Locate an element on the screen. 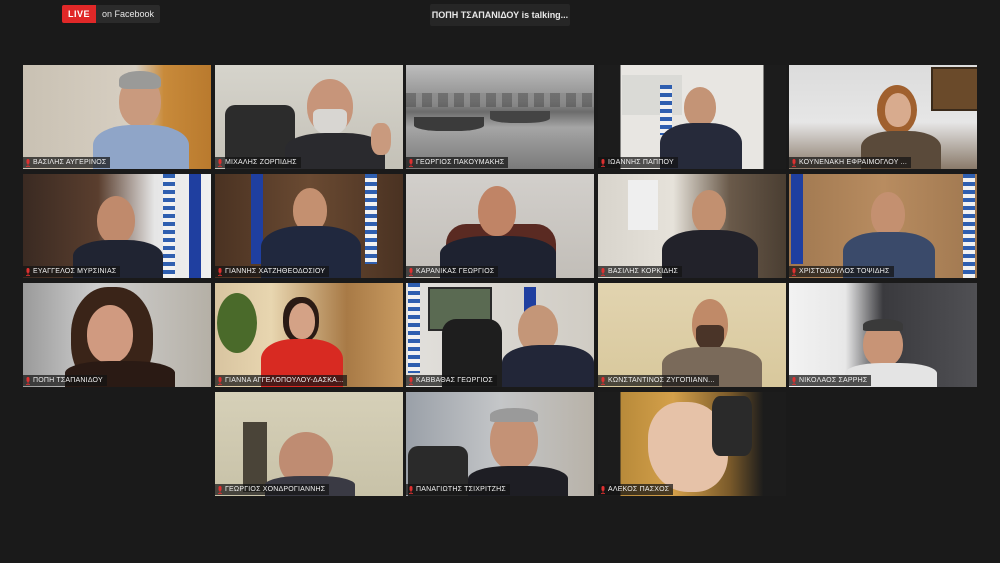 The height and width of the screenshot is (563, 1000). participant-tile: ΝΙΚΟΛΑΟΣ ΣΑΡΡΗΣ is located at coordinates (883, 335).